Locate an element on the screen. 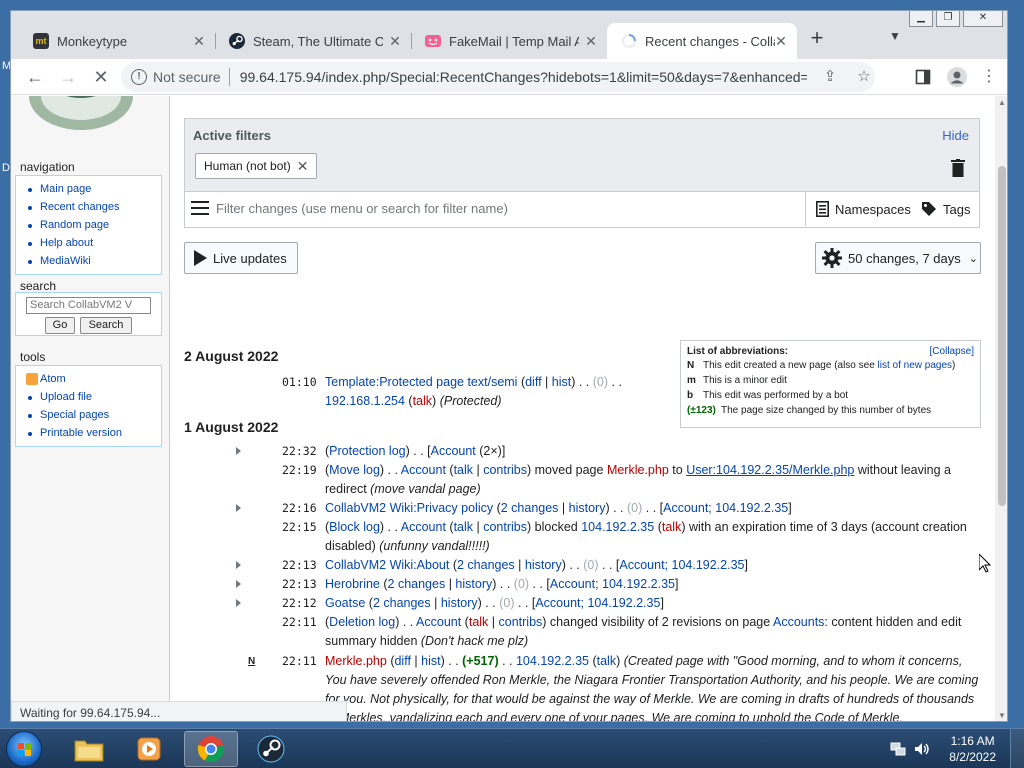  tab-monkeytype: mt Monkeytype ✕ is located at coordinates (117, 41).